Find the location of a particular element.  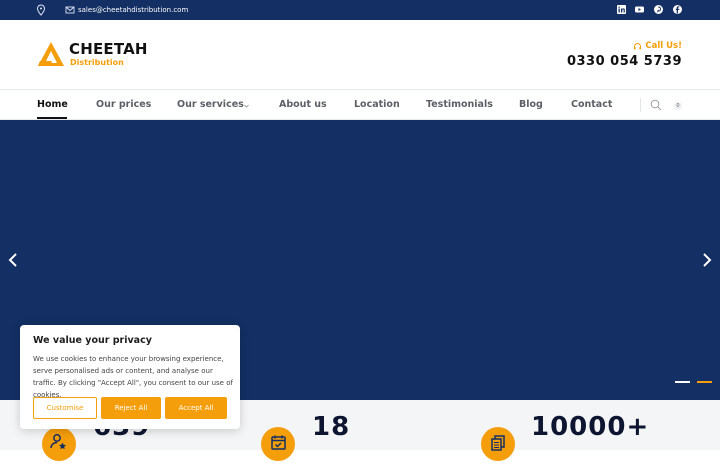

brand-subtitle: Distribution is located at coordinates (97, 62).